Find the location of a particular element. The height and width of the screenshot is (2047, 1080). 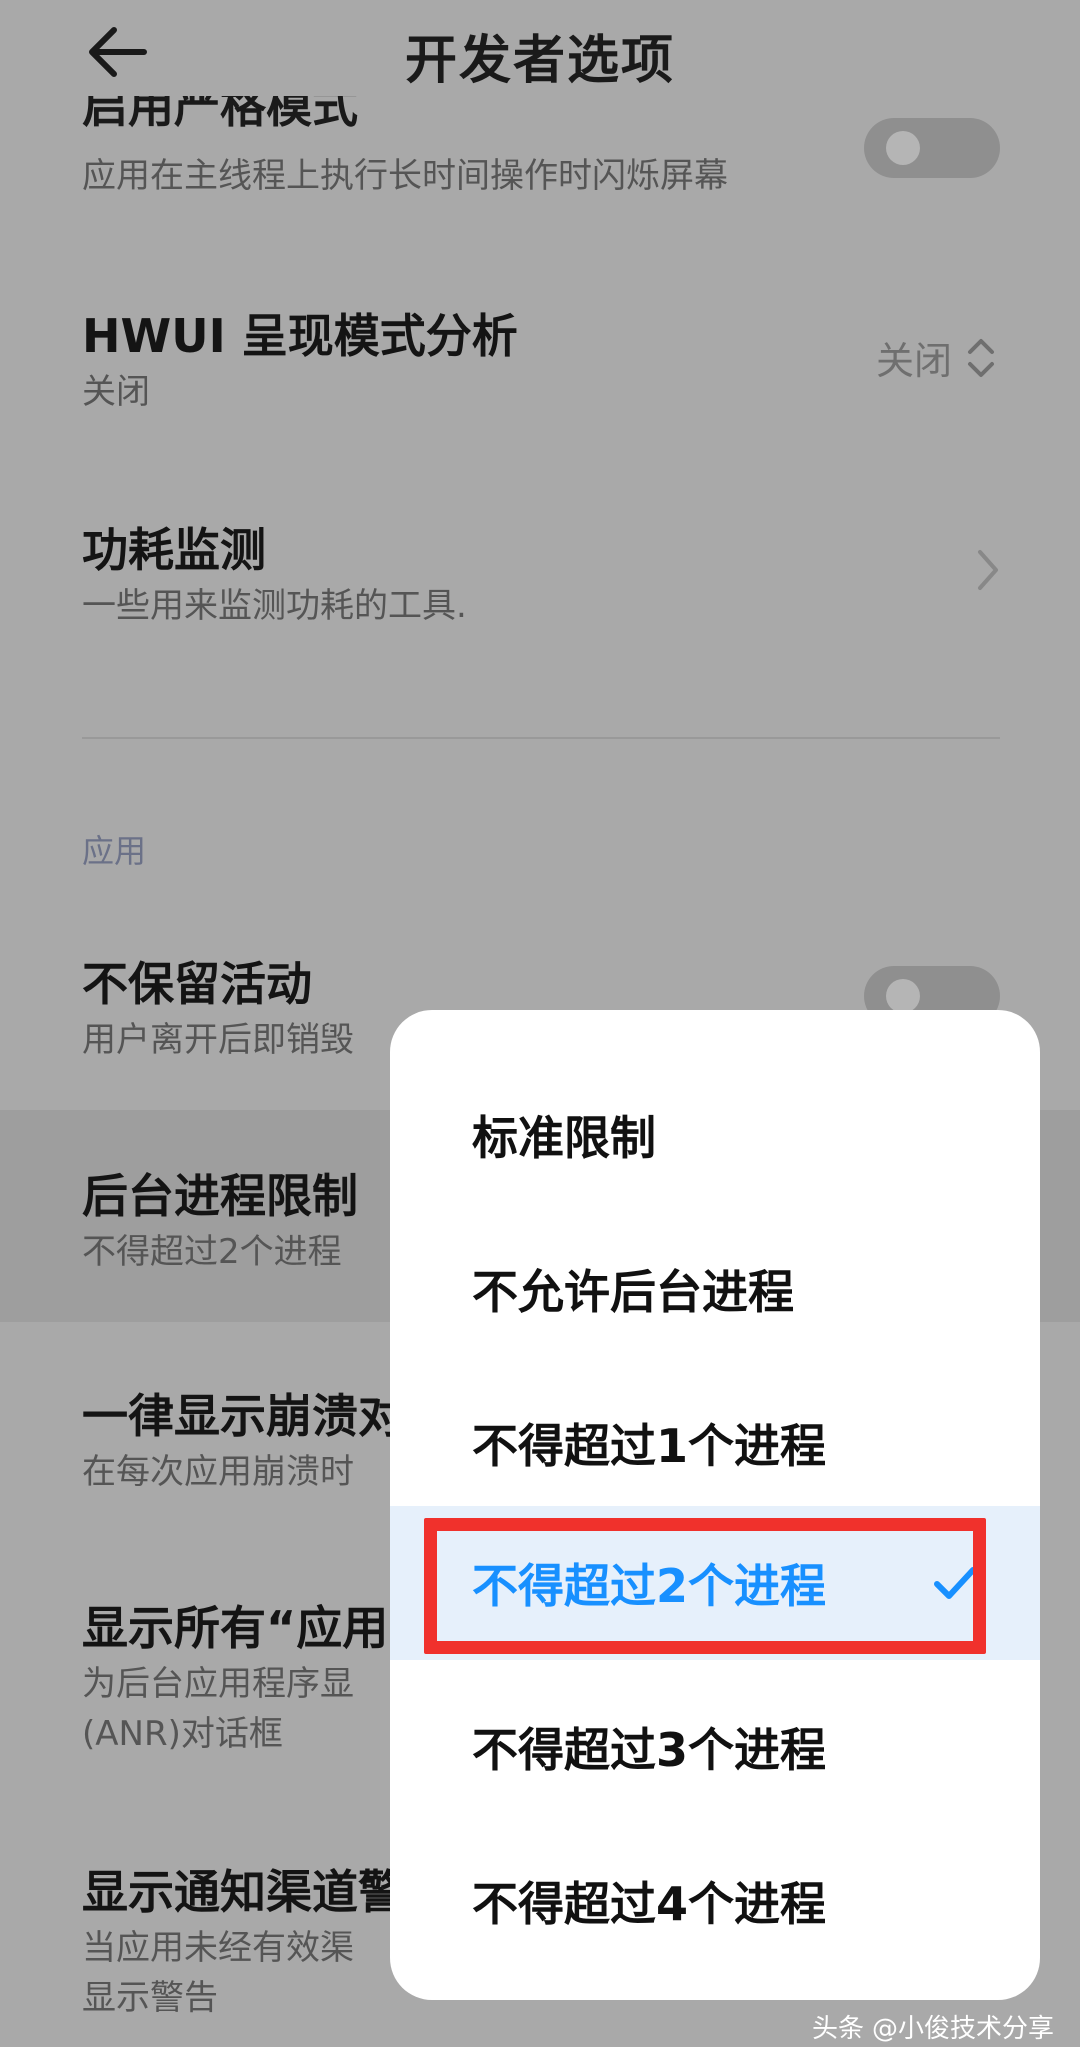

option-label: 不得超过4个进程 is located at coordinates (649, 1904).